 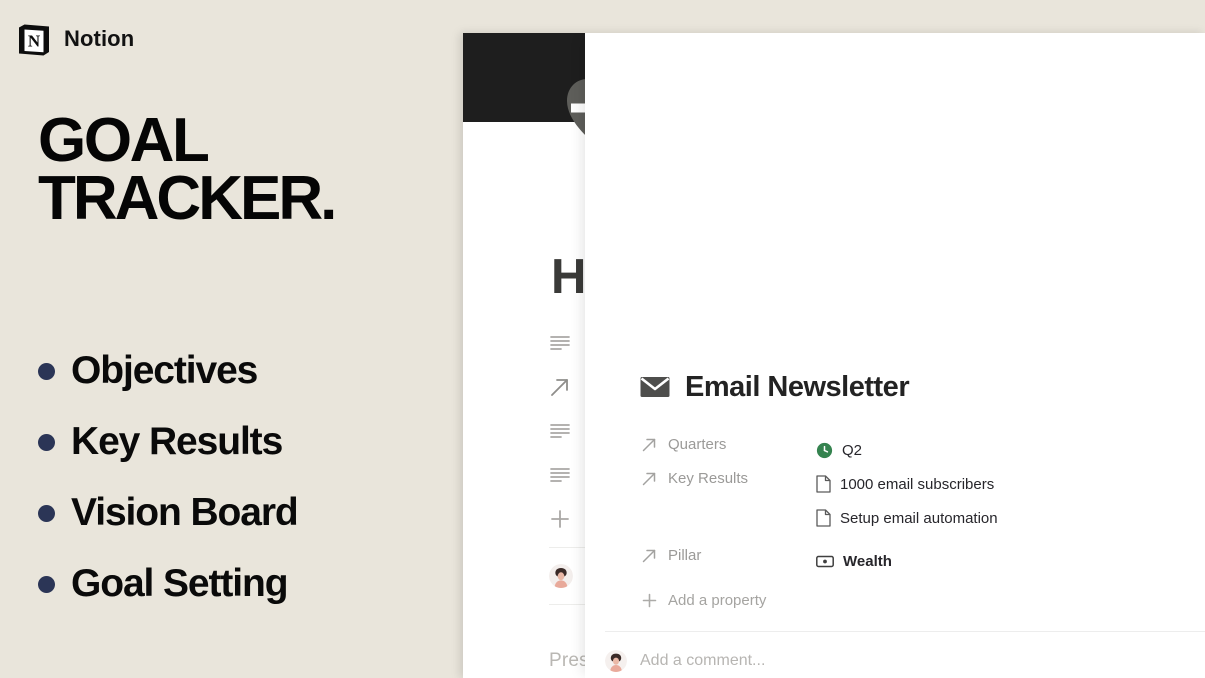 I want to click on list-item: Key Results, so click(x=238, y=441).